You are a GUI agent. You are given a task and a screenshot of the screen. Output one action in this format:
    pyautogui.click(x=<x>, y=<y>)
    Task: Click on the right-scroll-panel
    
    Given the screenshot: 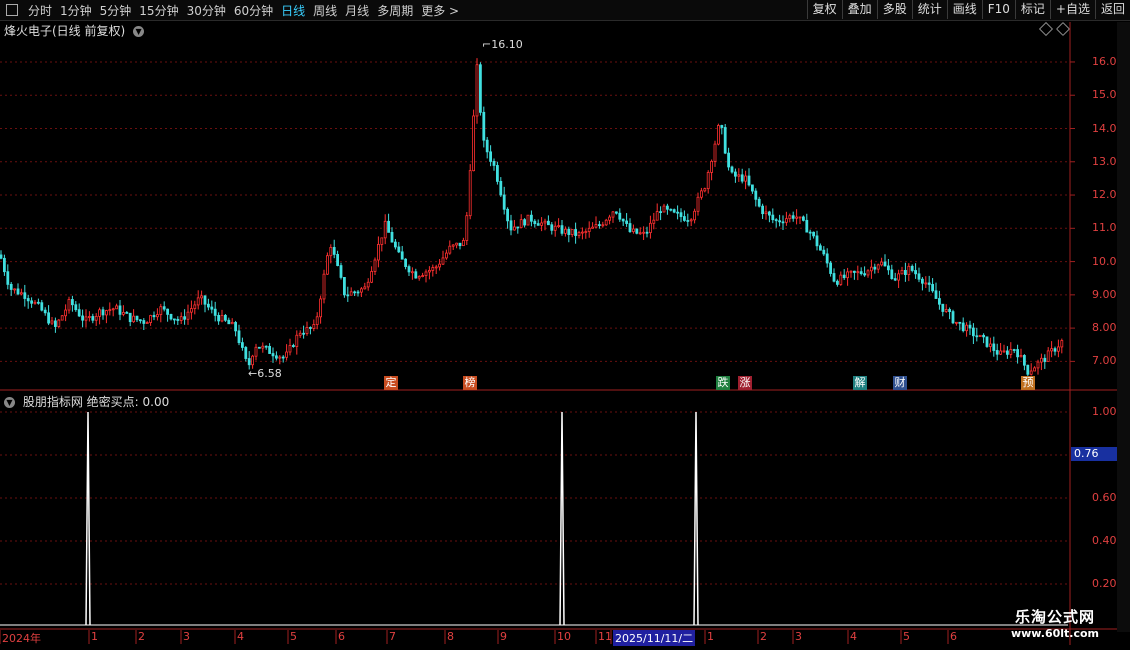 What is the action you would take?
    pyautogui.click(x=1123, y=327)
    